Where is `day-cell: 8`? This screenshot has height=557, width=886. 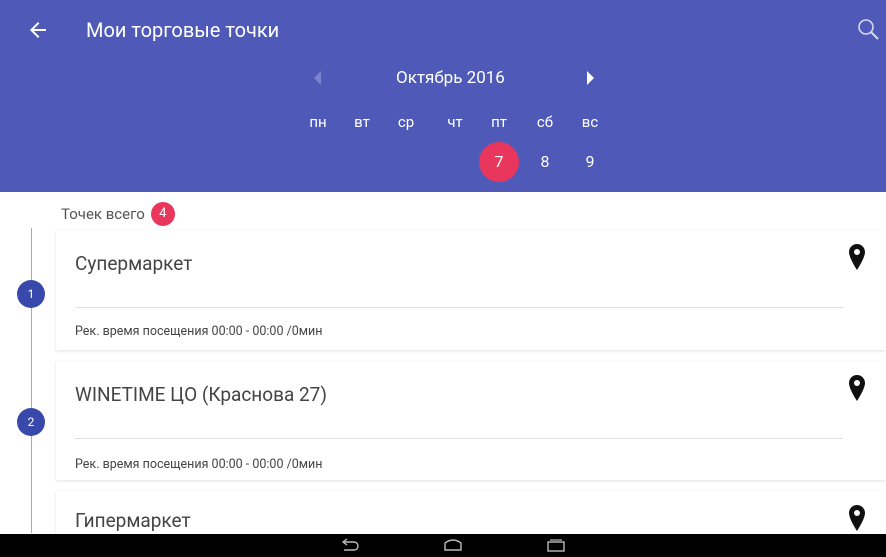
day-cell: 8 is located at coordinates (545, 162).